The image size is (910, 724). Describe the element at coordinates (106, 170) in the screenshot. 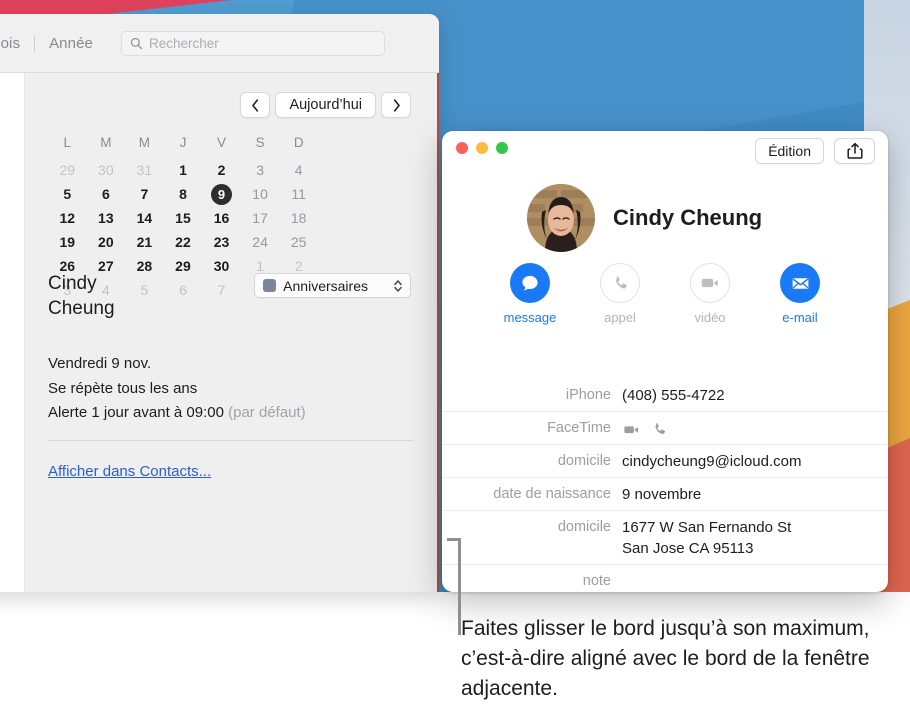

I see `calendar-day-cell: 30` at that location.